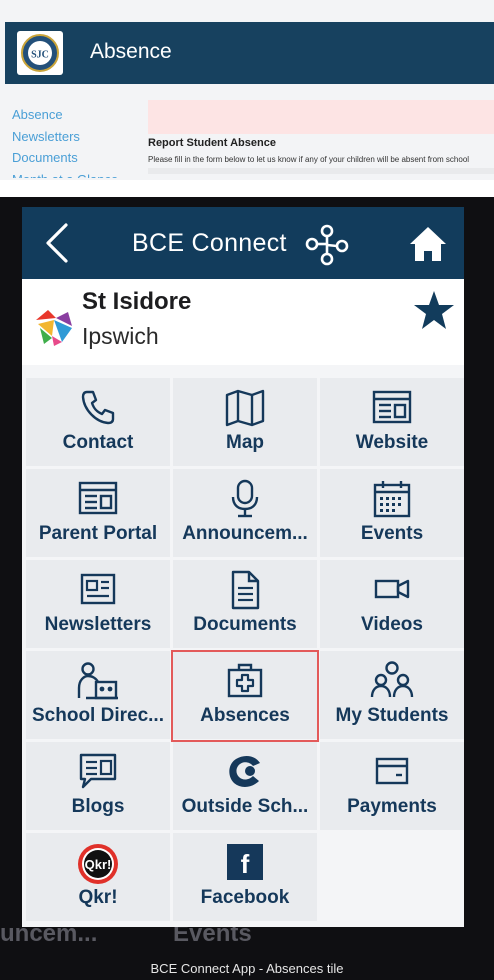 This screenshot has height=980, width=494. I want to click on school-location: Ipswich, so click(120, 336).